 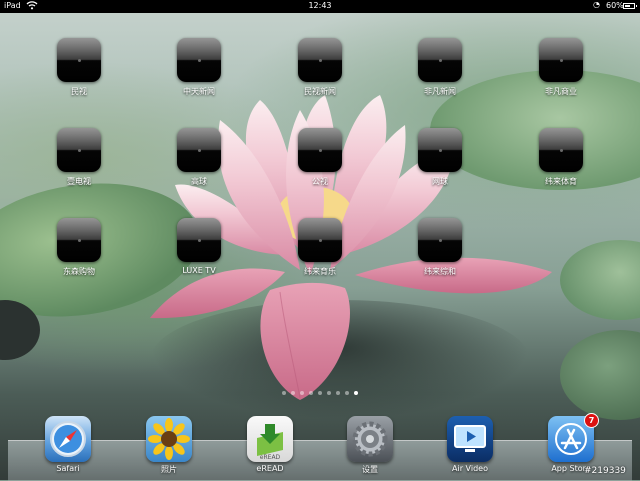 What do you see at coordinates (320, 91) in the screenshot?
I see `app-label: 民视新闻` at bounding box center [320, 91].